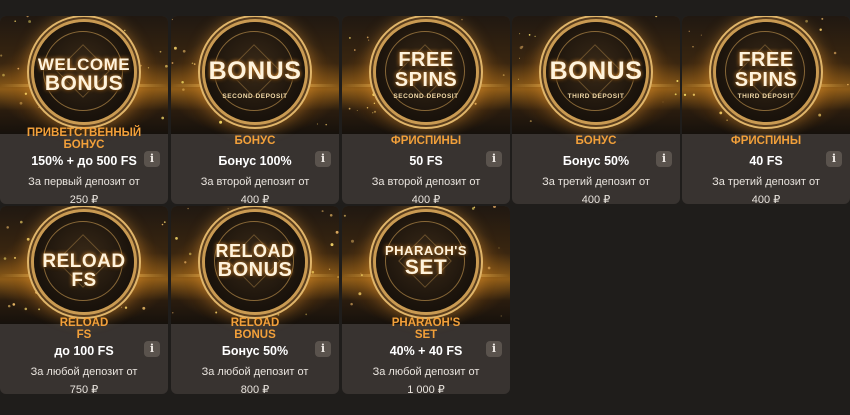 This screenshot has width=850, height=415. I want to click on bonus-label: БОНУС, so click(596, 141).